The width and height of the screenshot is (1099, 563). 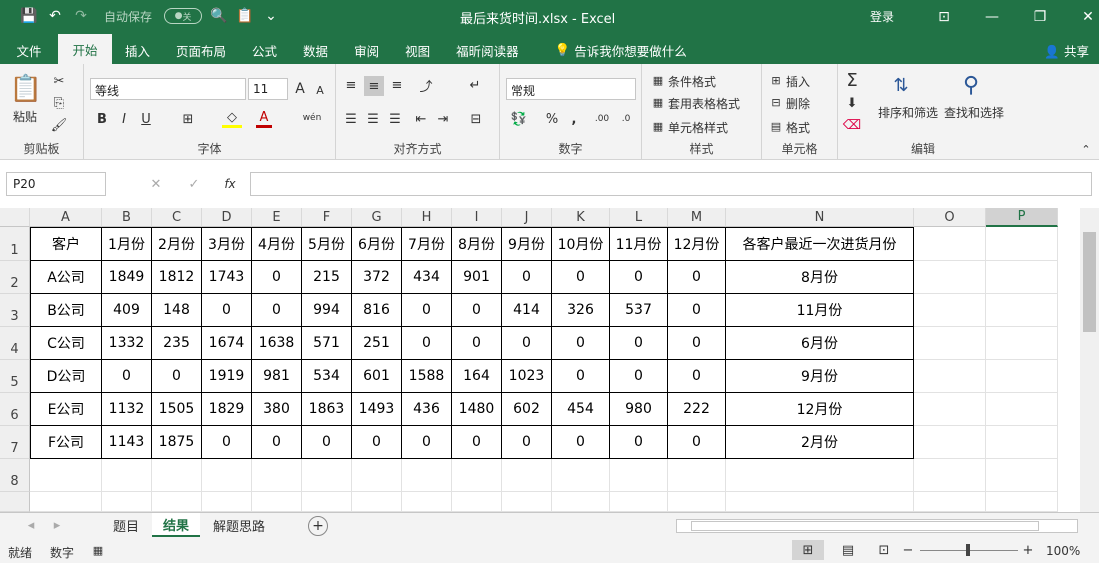 I want to click on grid-cell: 1849, so click(x=127, y=277).